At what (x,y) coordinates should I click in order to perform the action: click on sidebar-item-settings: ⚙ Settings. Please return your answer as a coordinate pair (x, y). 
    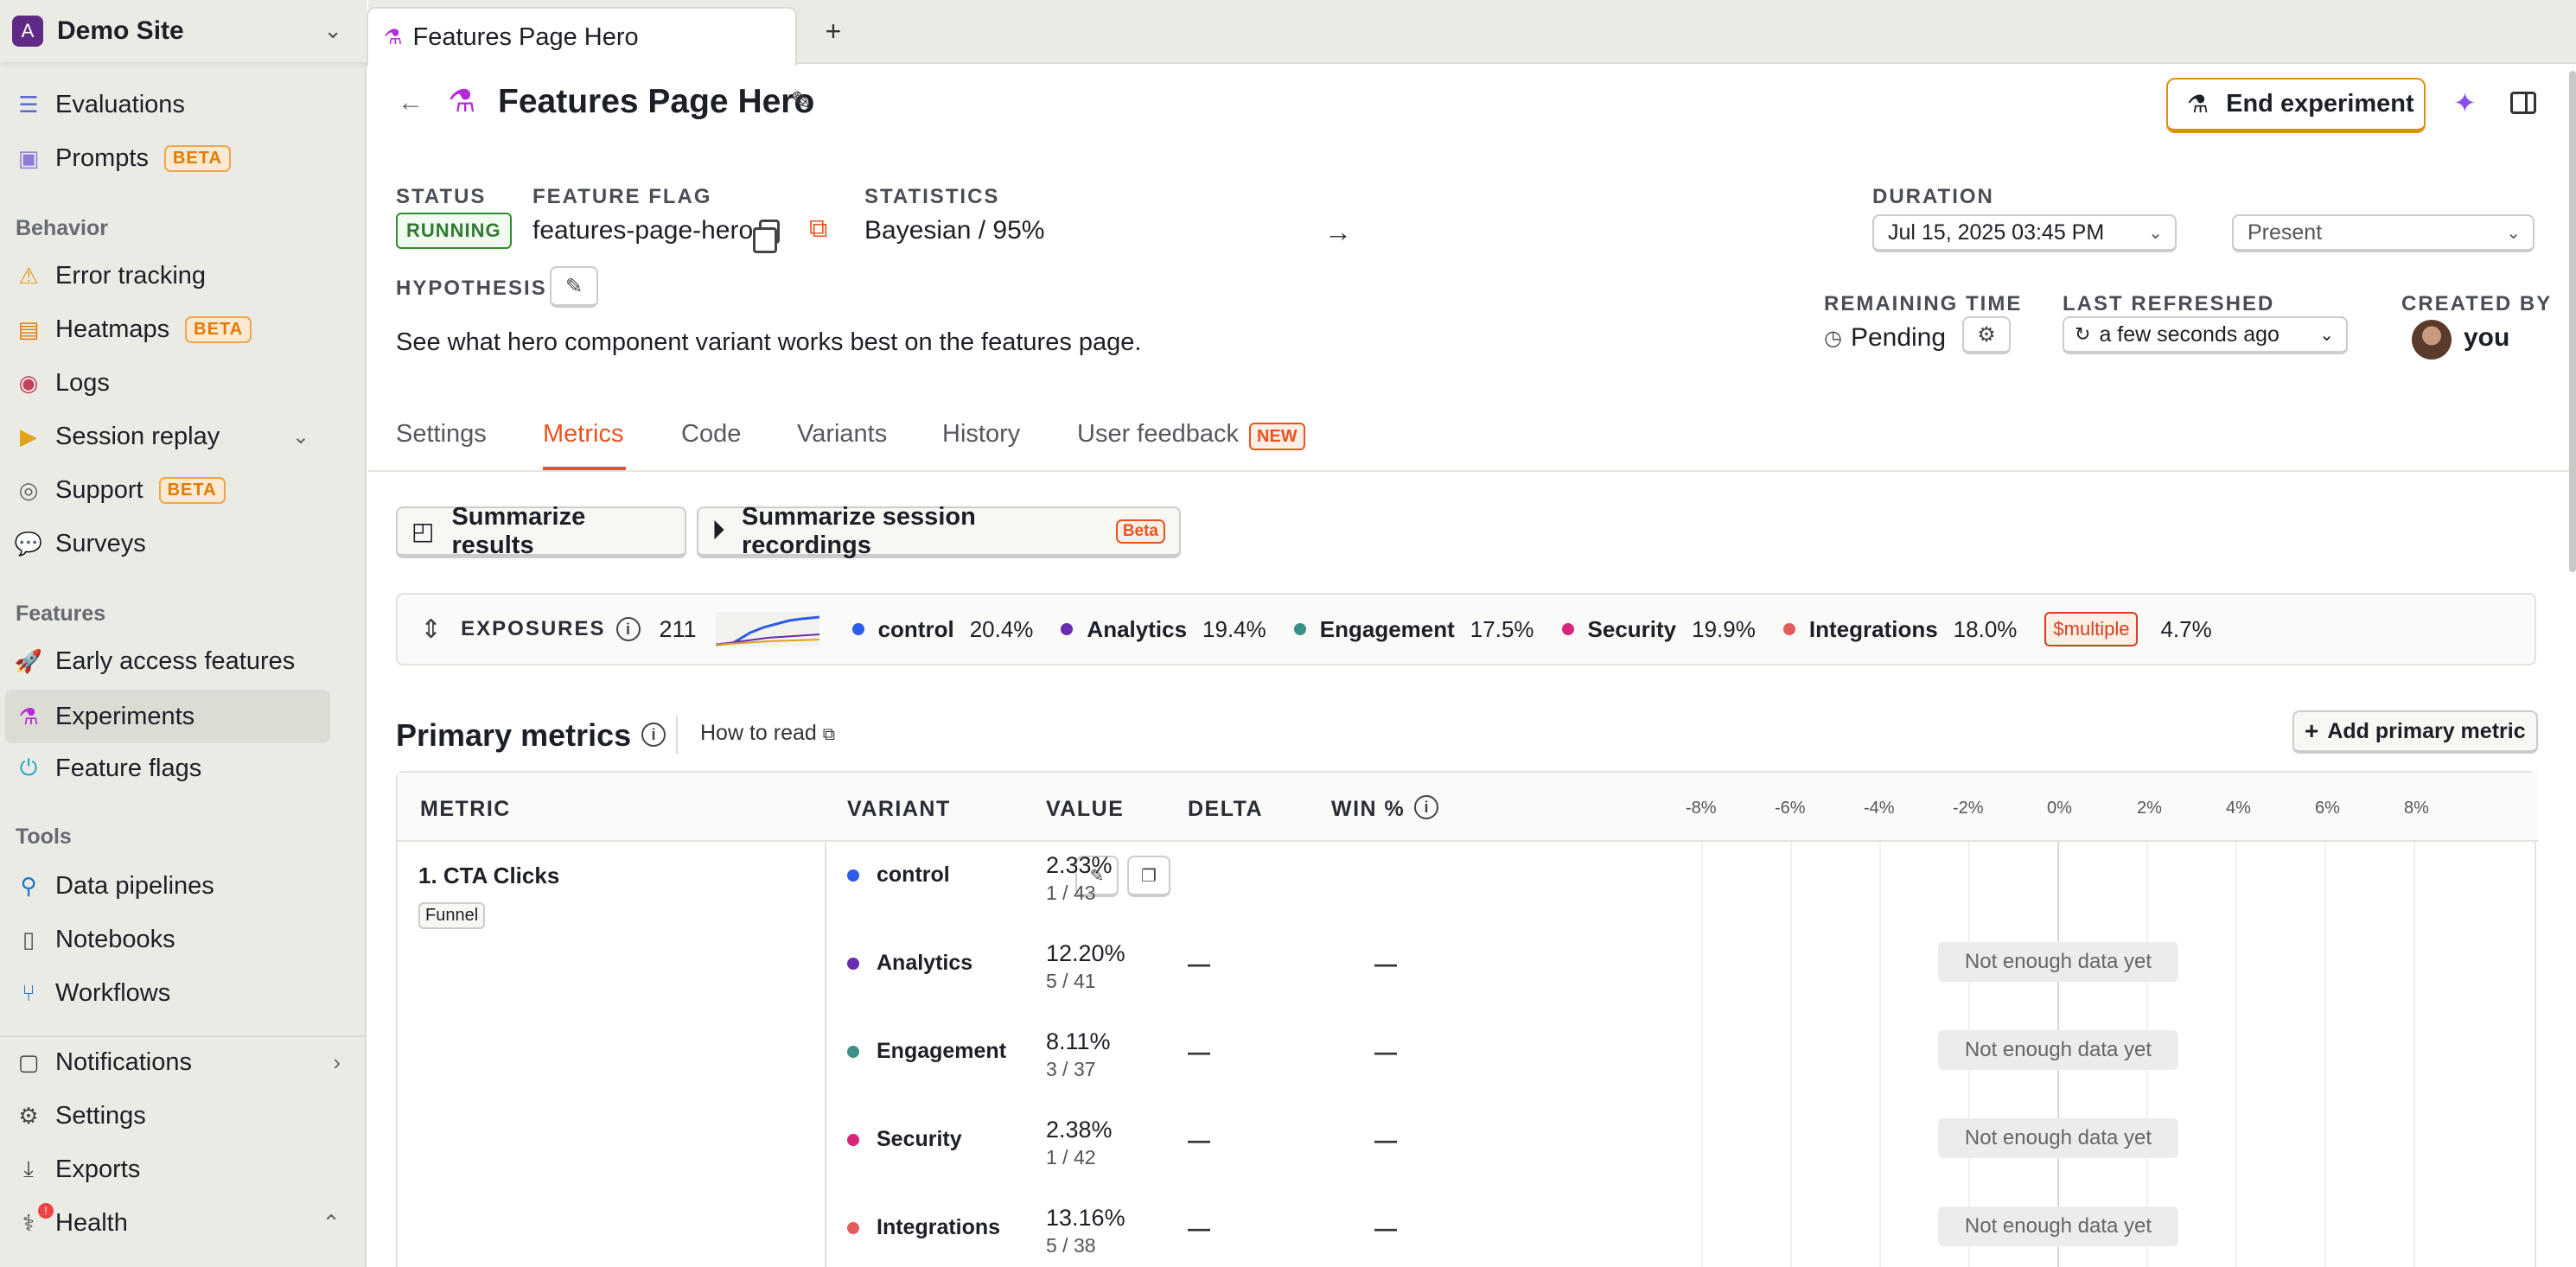
    Looking at the image, I should click on (181, 1116).